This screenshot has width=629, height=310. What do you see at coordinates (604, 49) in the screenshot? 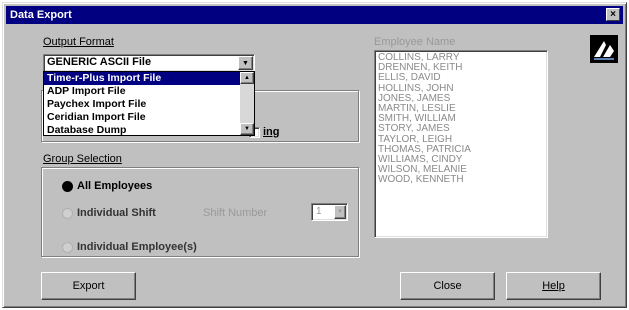
I see `app-logo-icon` at bounding box center [604, 49].